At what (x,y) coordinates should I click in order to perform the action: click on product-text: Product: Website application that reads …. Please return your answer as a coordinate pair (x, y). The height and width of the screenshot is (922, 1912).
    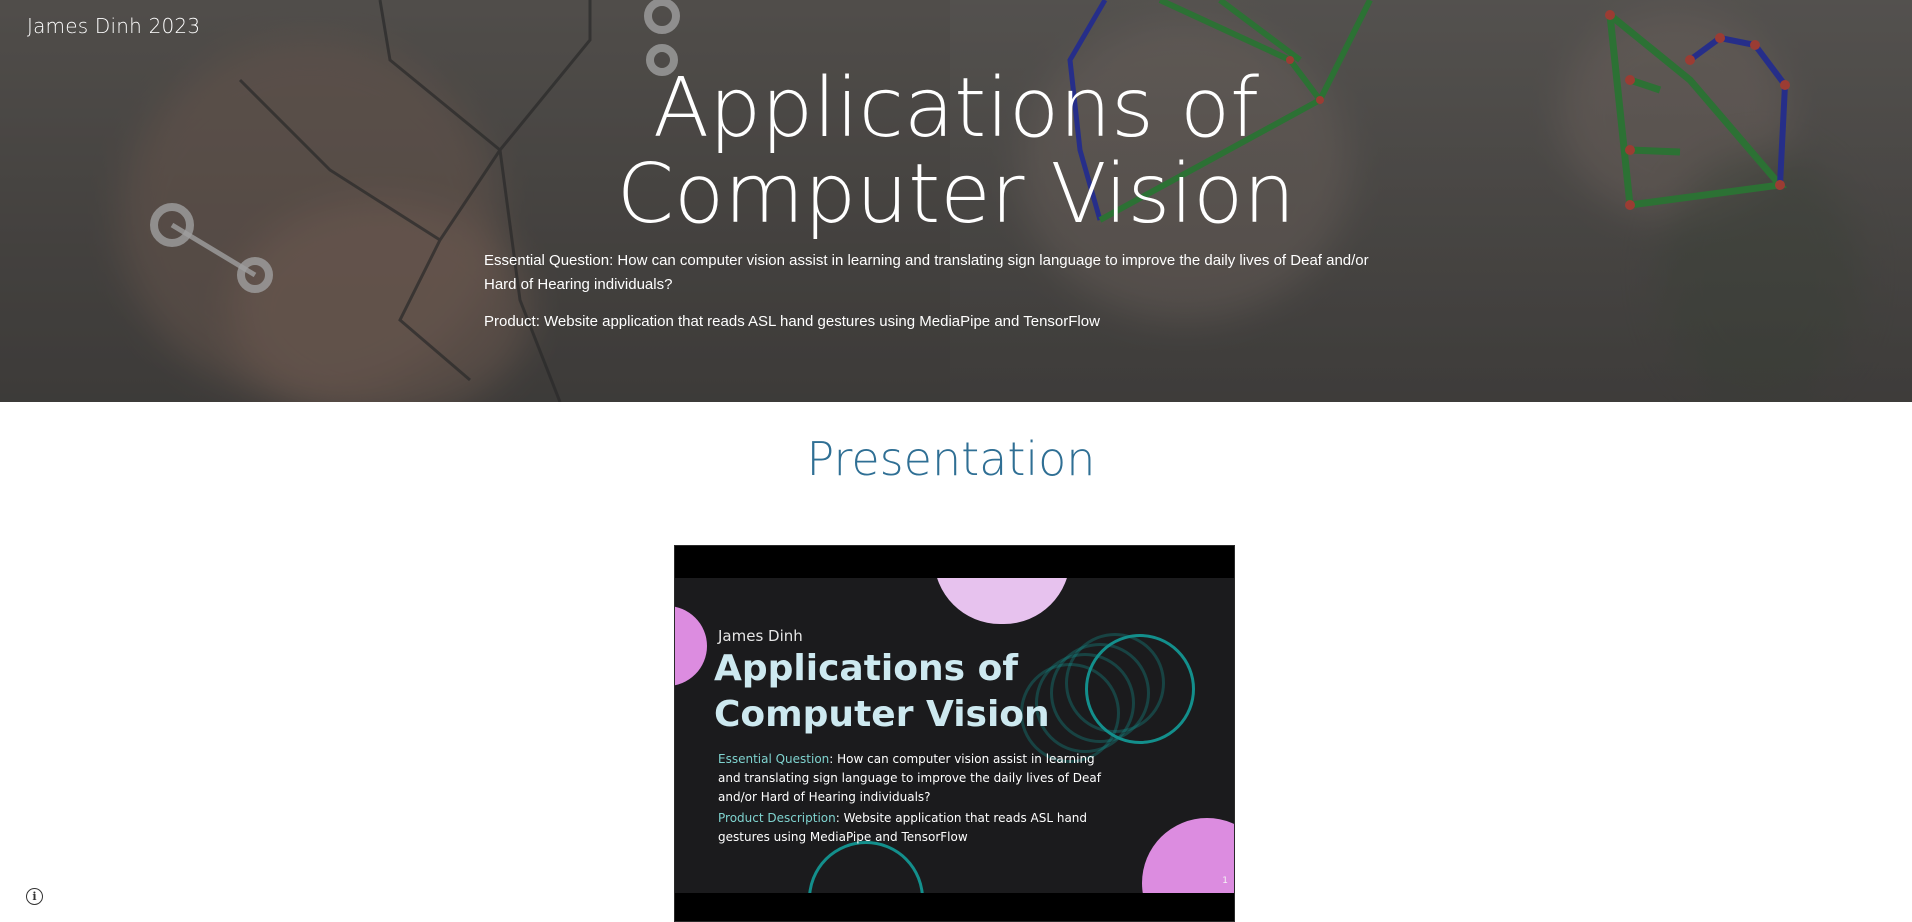
    Looking at the image, I should click on (792, 321).